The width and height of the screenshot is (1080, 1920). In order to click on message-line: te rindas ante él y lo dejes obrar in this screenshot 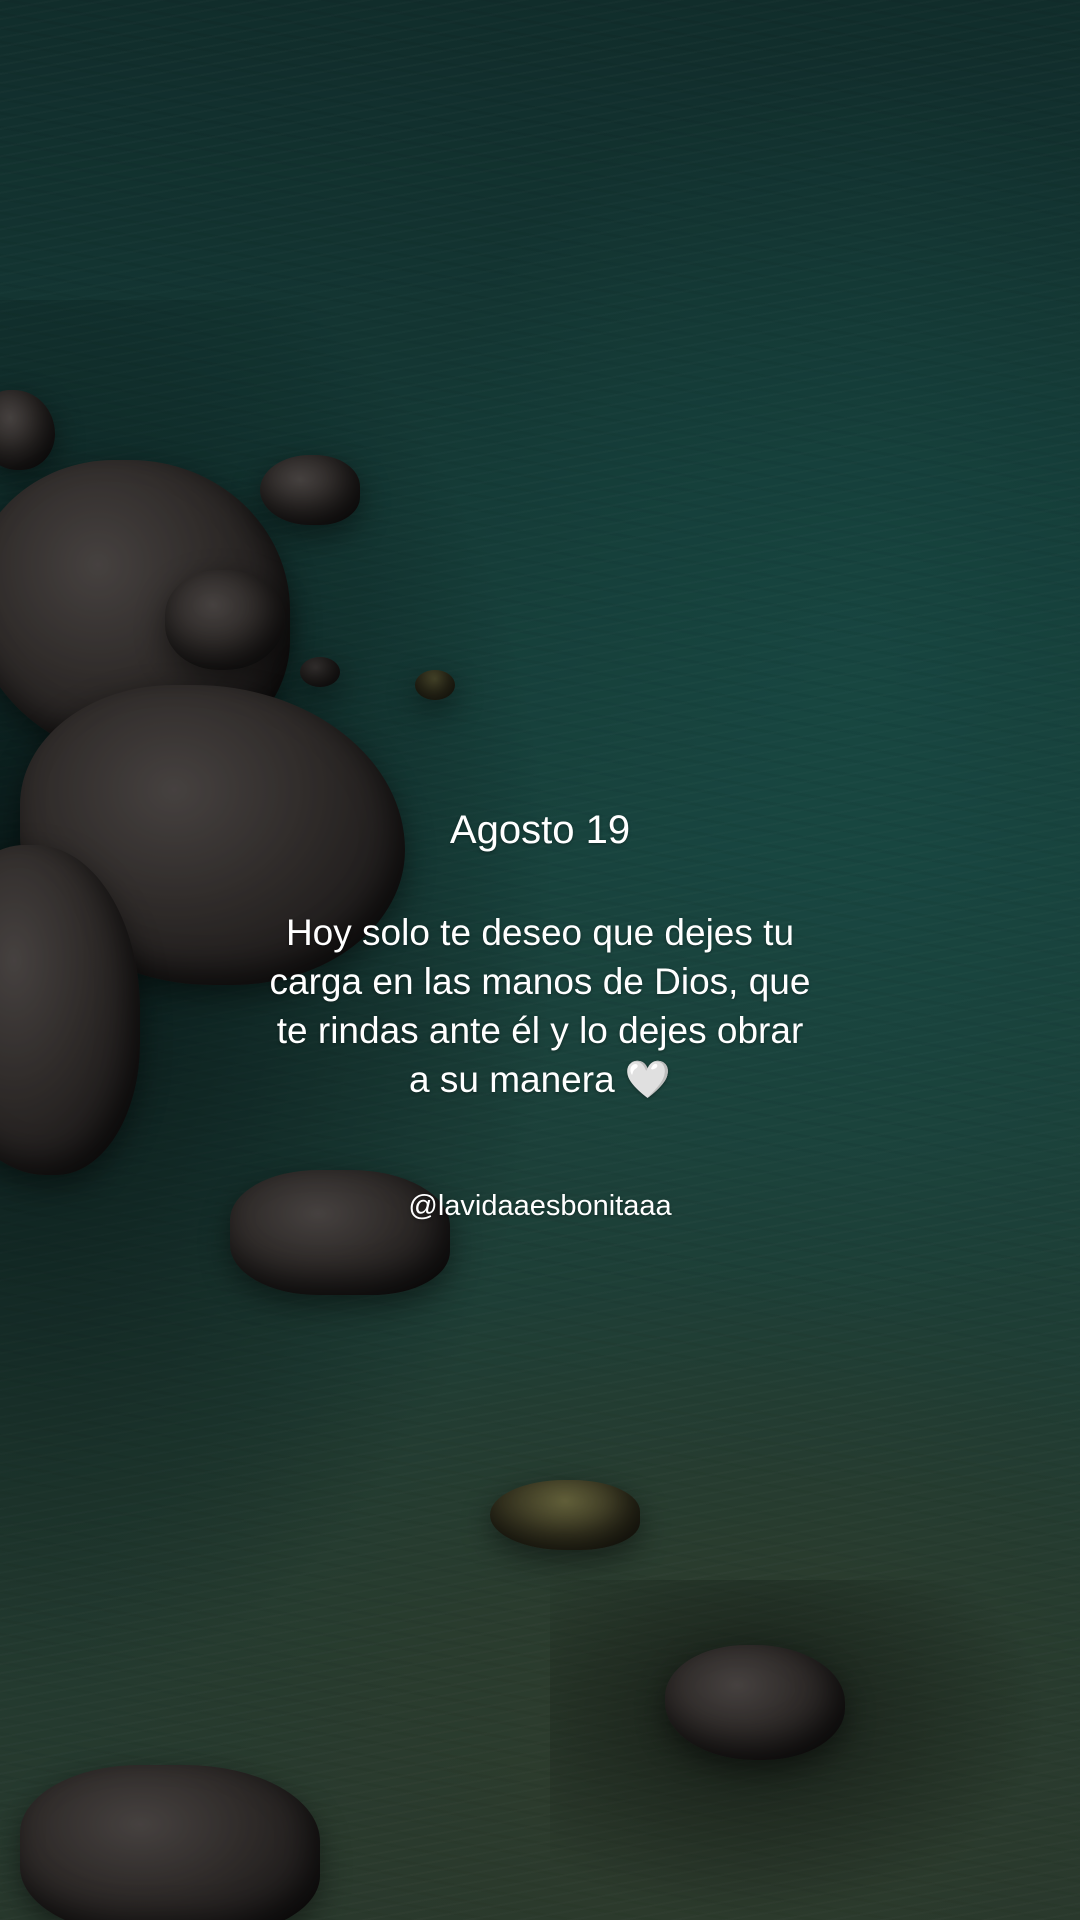, I will do `click(540, 1030)`.